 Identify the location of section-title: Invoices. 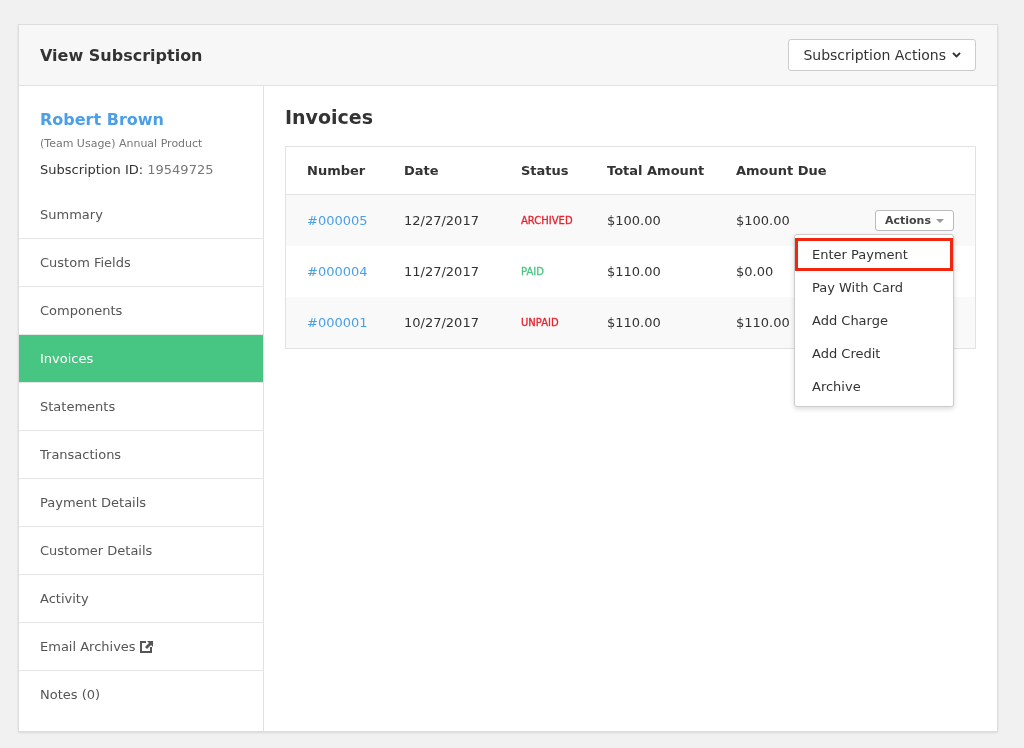
(329, 117).